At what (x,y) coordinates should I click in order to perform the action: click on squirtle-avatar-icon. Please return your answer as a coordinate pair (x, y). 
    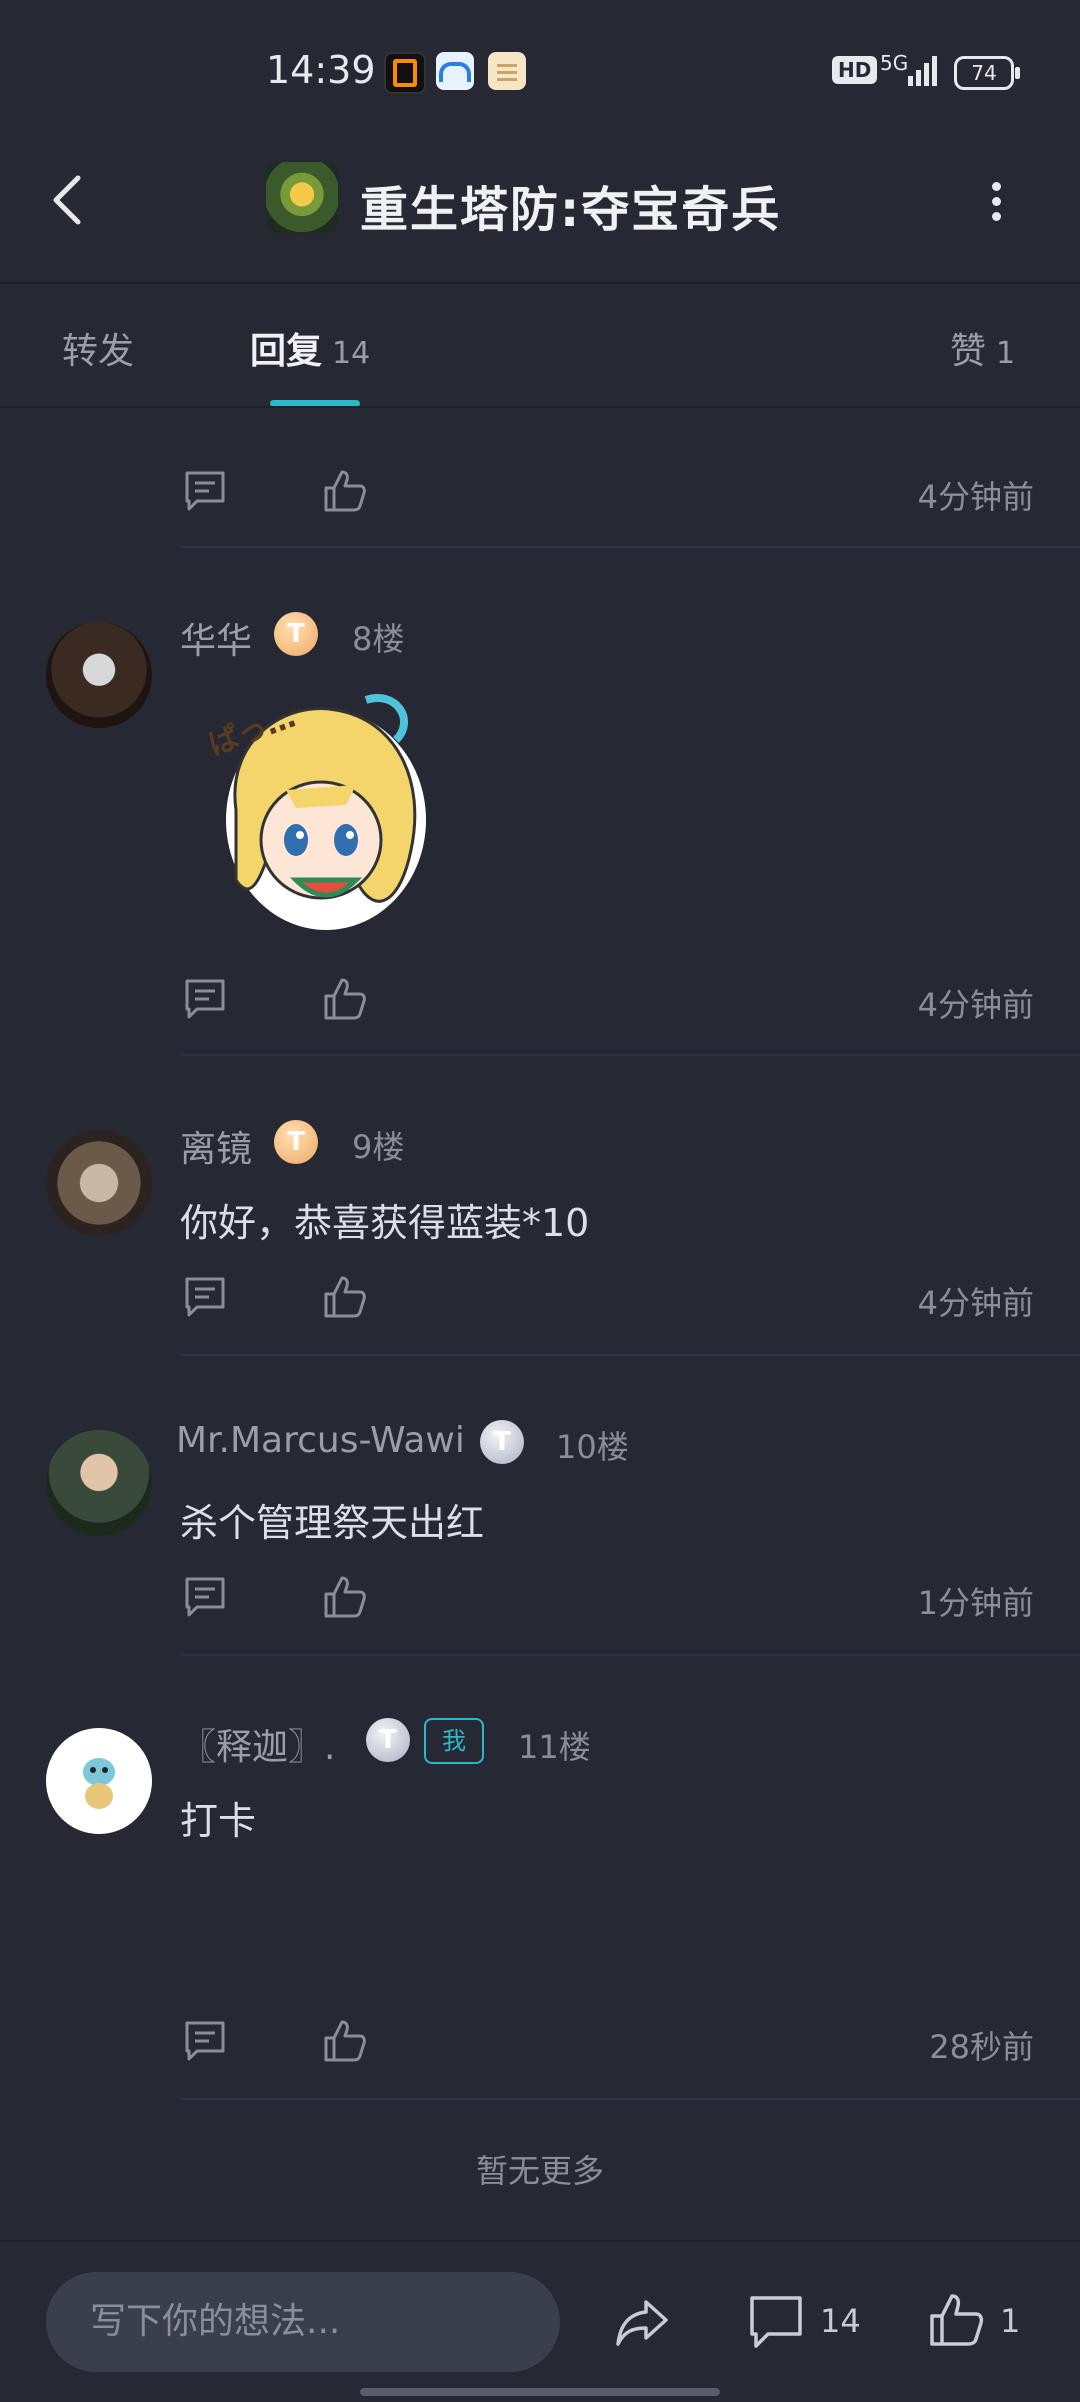
    Looking at the image, I should click on (99, 1783).